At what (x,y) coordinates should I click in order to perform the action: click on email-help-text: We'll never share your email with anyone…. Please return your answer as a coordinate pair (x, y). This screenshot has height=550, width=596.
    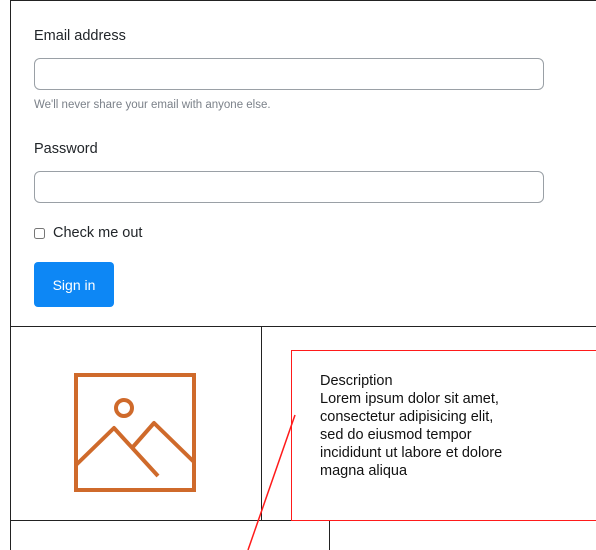
    Looking at the image, I should click on (152, 105).